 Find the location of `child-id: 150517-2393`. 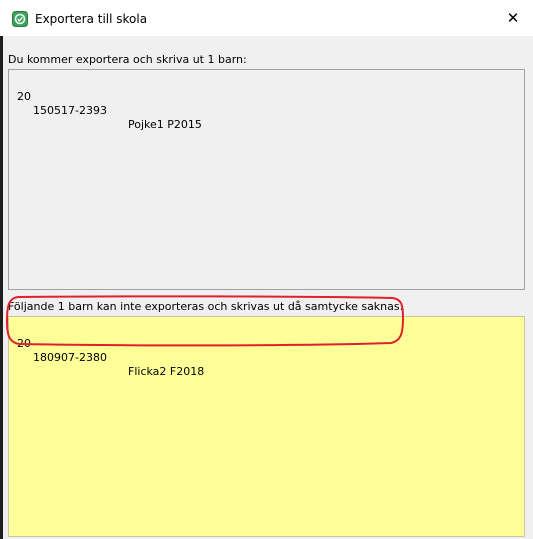

child-id: 150517-2393 is located at coordinates (70, 110).